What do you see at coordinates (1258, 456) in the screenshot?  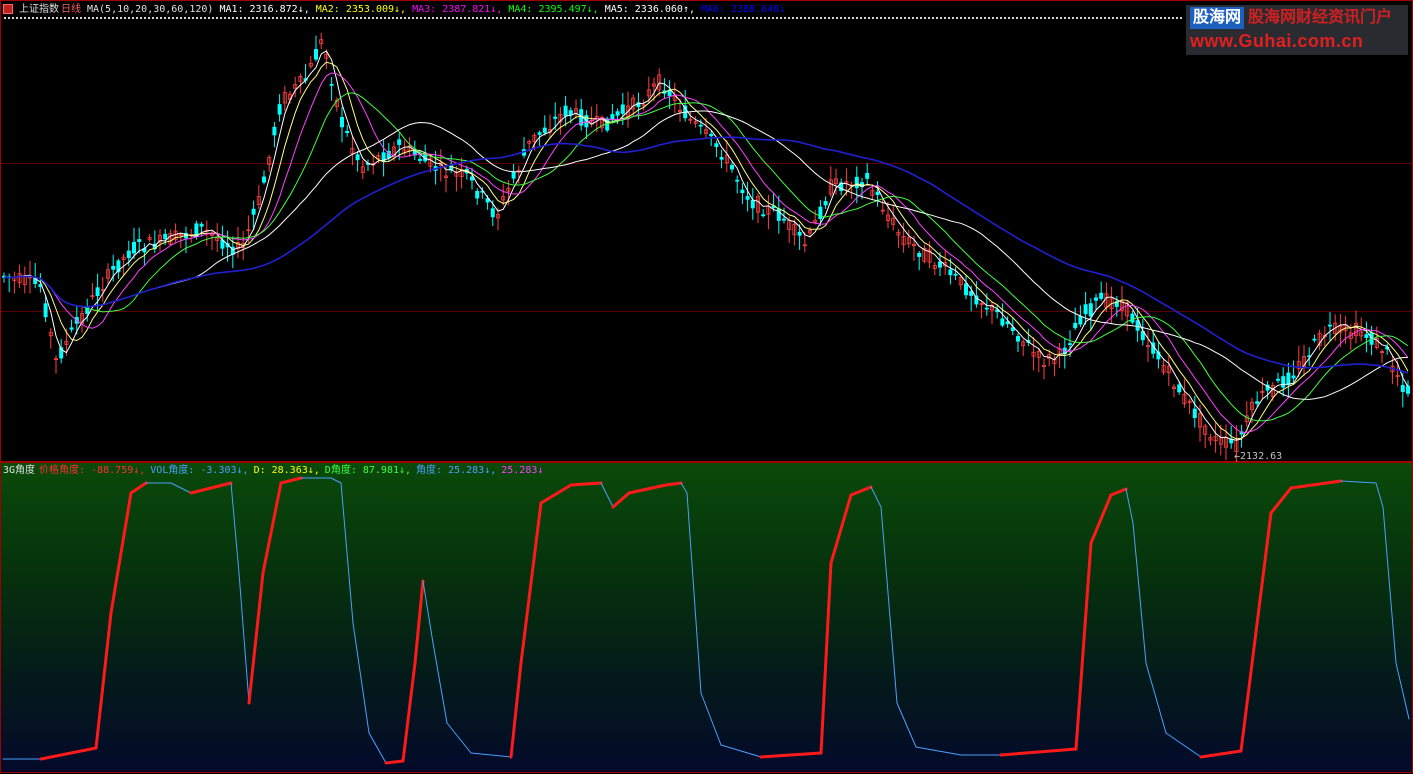 I see `low-price-label: ←2132.63` at bounding box center [1258, 456].